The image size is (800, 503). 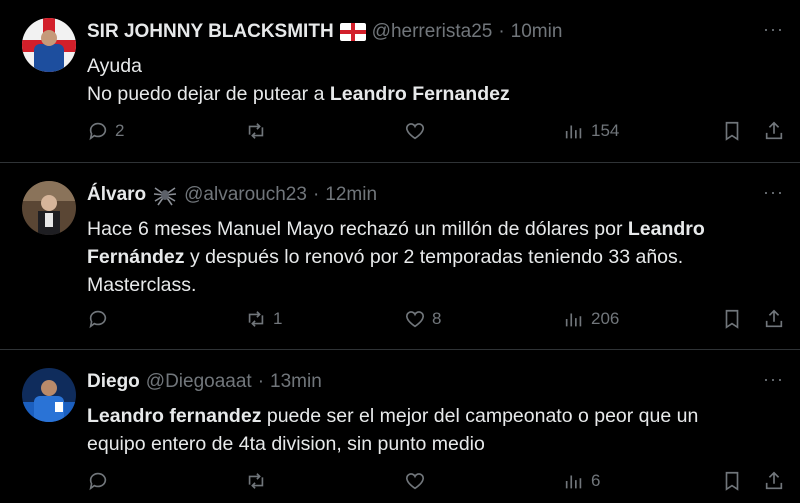 What do you see at coordinates (114, 66) in the screenshot?
I see `text-span: Ayuda` at bounding box center [114, 66].